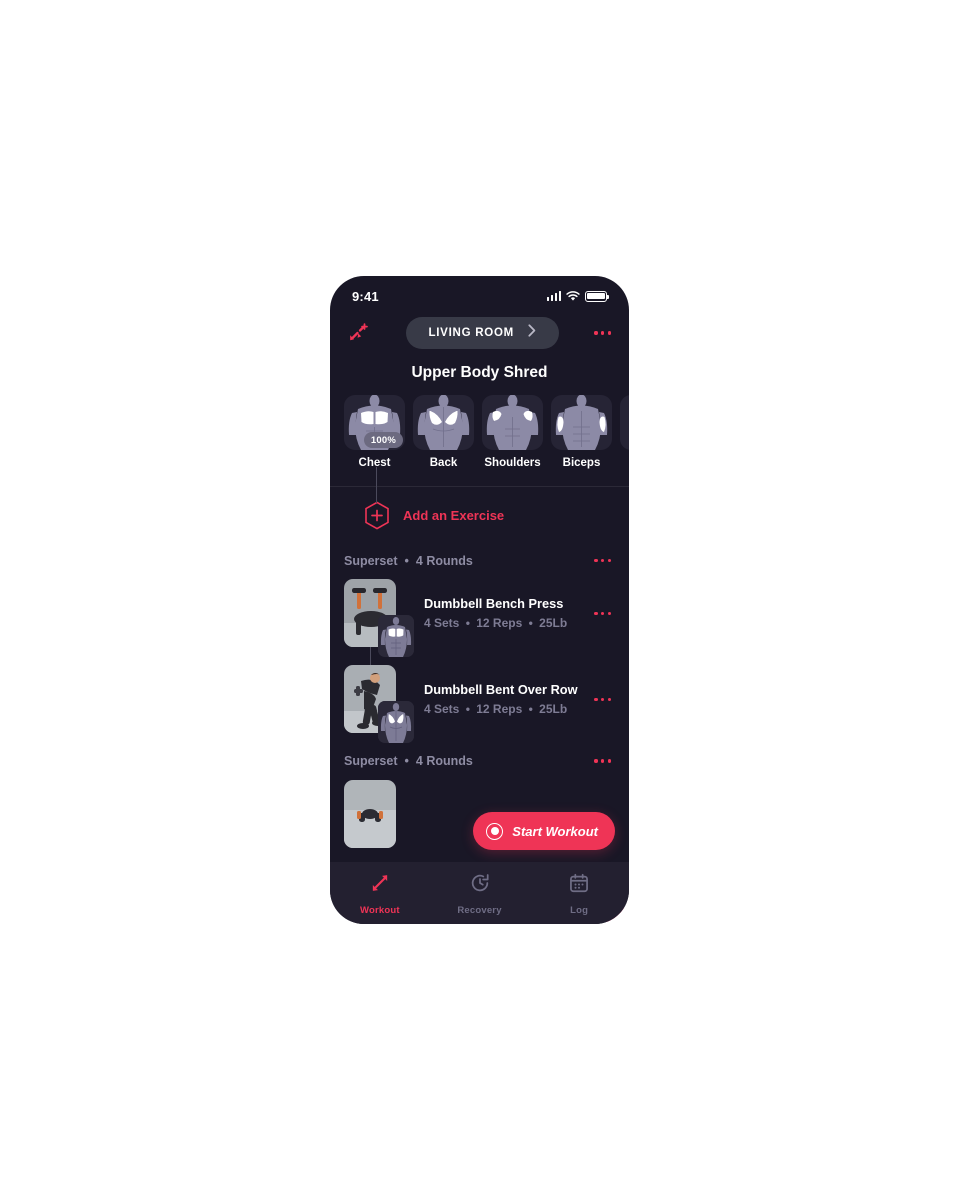  What do you see at coordinates (579, 885) in the screenshot?
I see `calendar-icon` at bounding box center [579, 885].